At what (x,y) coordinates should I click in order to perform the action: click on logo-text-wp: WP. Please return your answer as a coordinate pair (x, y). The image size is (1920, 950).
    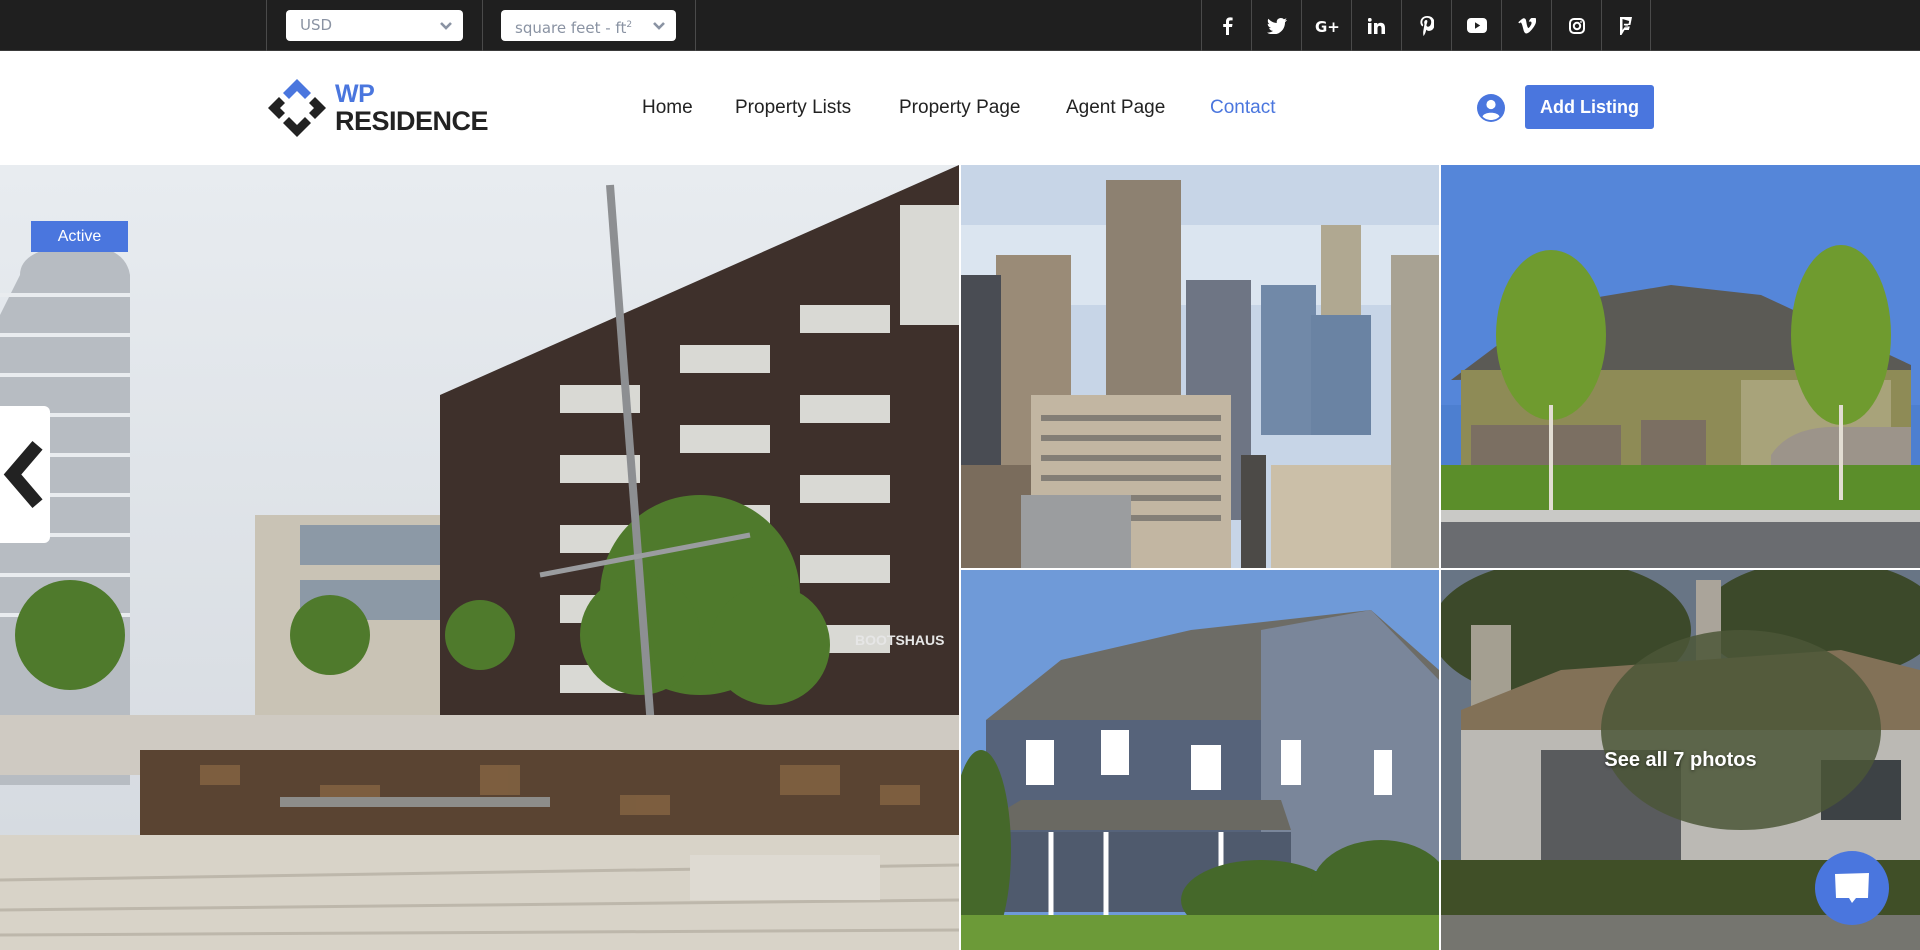
    Looking at the image, I should click on (355, 94).